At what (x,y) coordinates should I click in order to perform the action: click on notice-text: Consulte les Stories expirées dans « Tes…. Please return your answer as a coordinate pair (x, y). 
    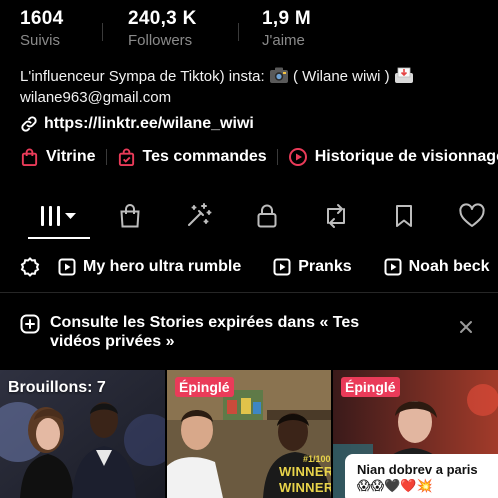
    Looking at the image, I should click on (204, 332).